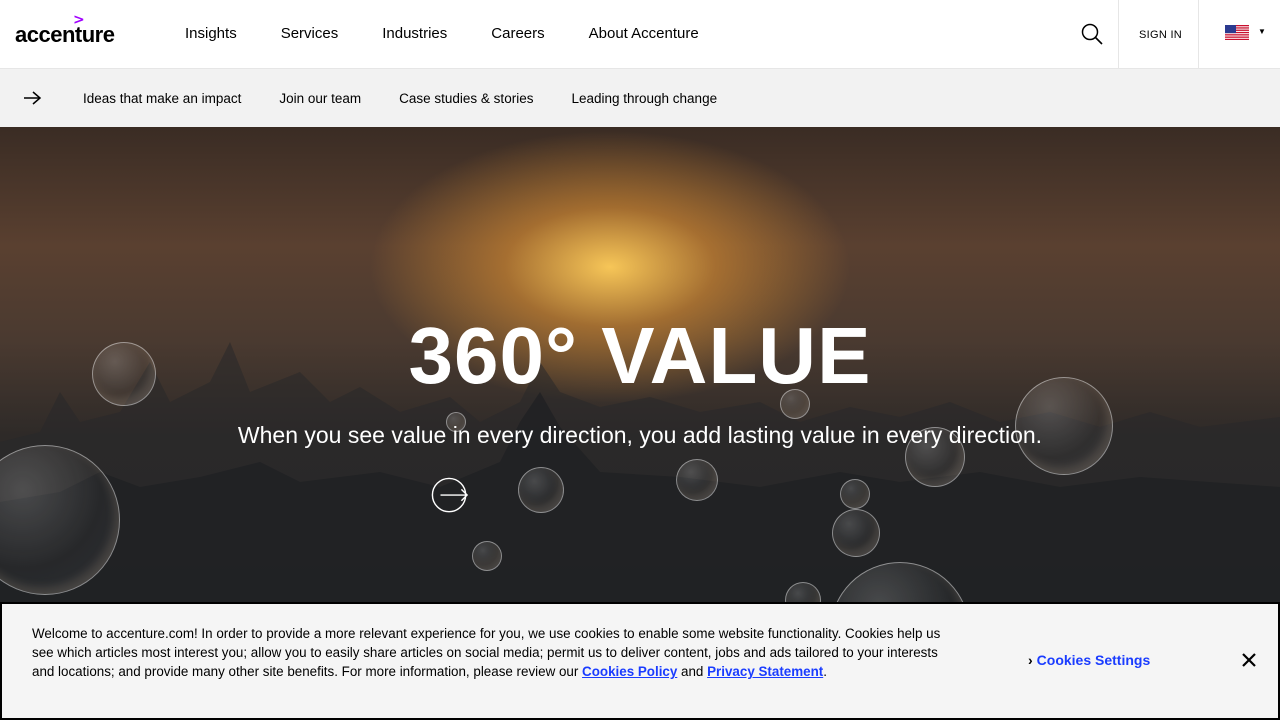 The height and width of the screenshot is (720, 1280). I want to click on nav-item-industries: Industries, so click(414, 33).